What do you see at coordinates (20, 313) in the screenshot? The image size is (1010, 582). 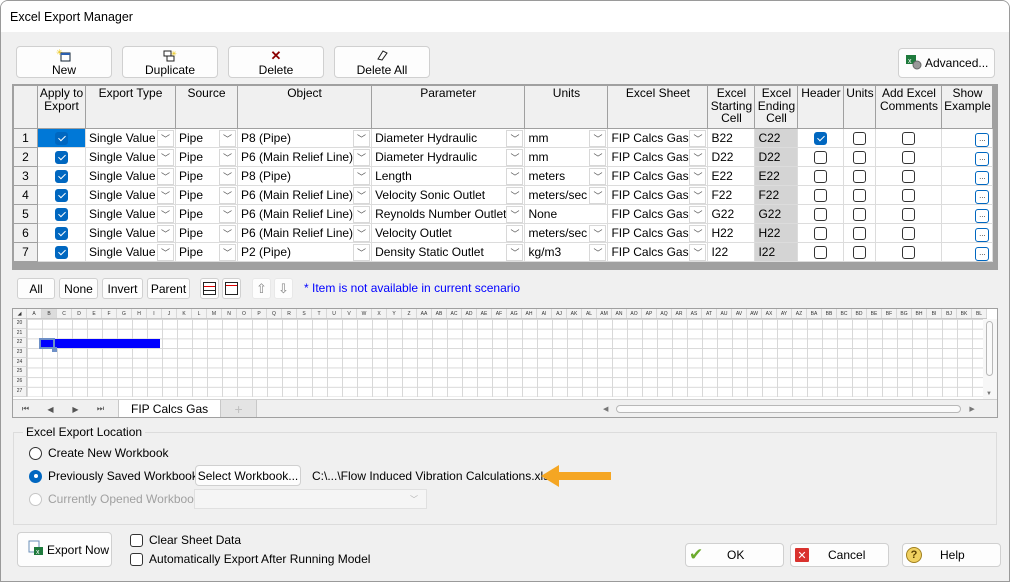 I see `select-all-corner: ◢` at bounding box center [20, 313].